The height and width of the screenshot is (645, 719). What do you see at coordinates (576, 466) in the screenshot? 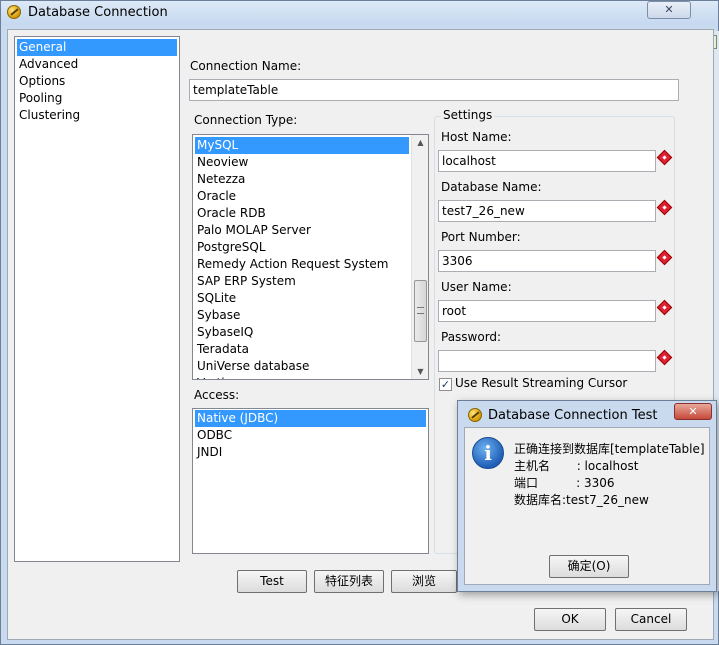
I see `dialog-message-line: 主机名 : localhost` at bounding box center [576, 466].